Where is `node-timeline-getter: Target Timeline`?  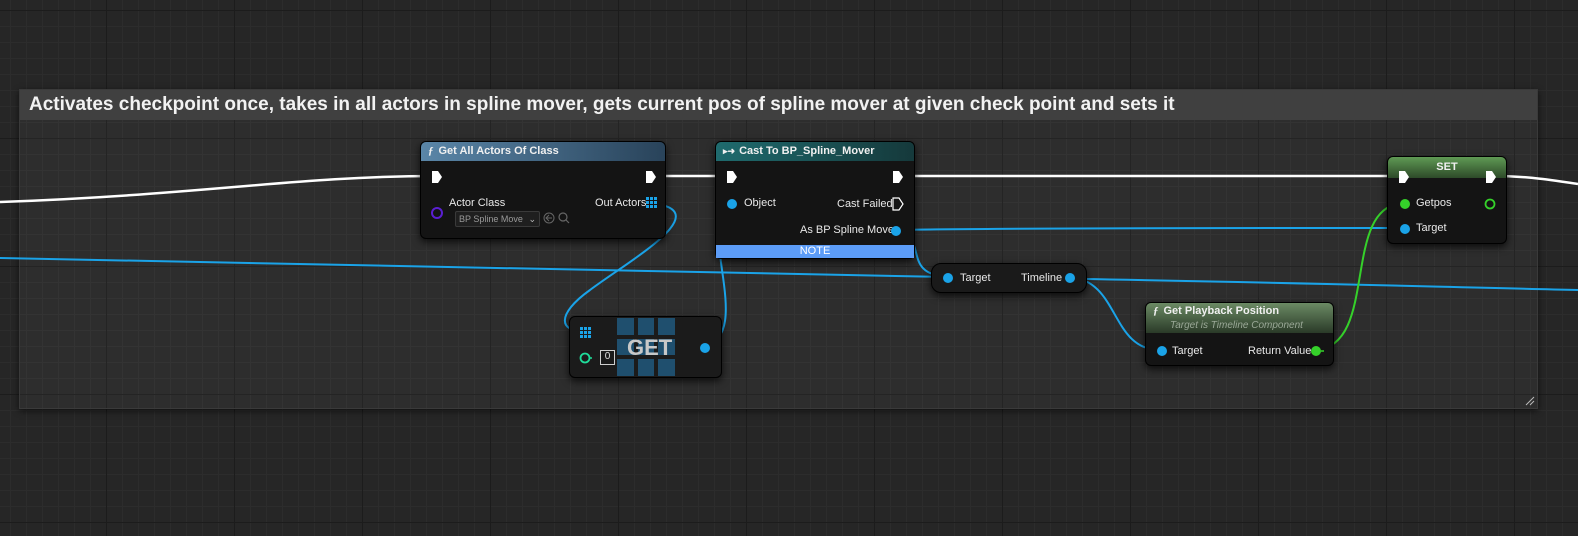
node-timeline-getter: Target Timeline is located at coordinates (1009, 278).